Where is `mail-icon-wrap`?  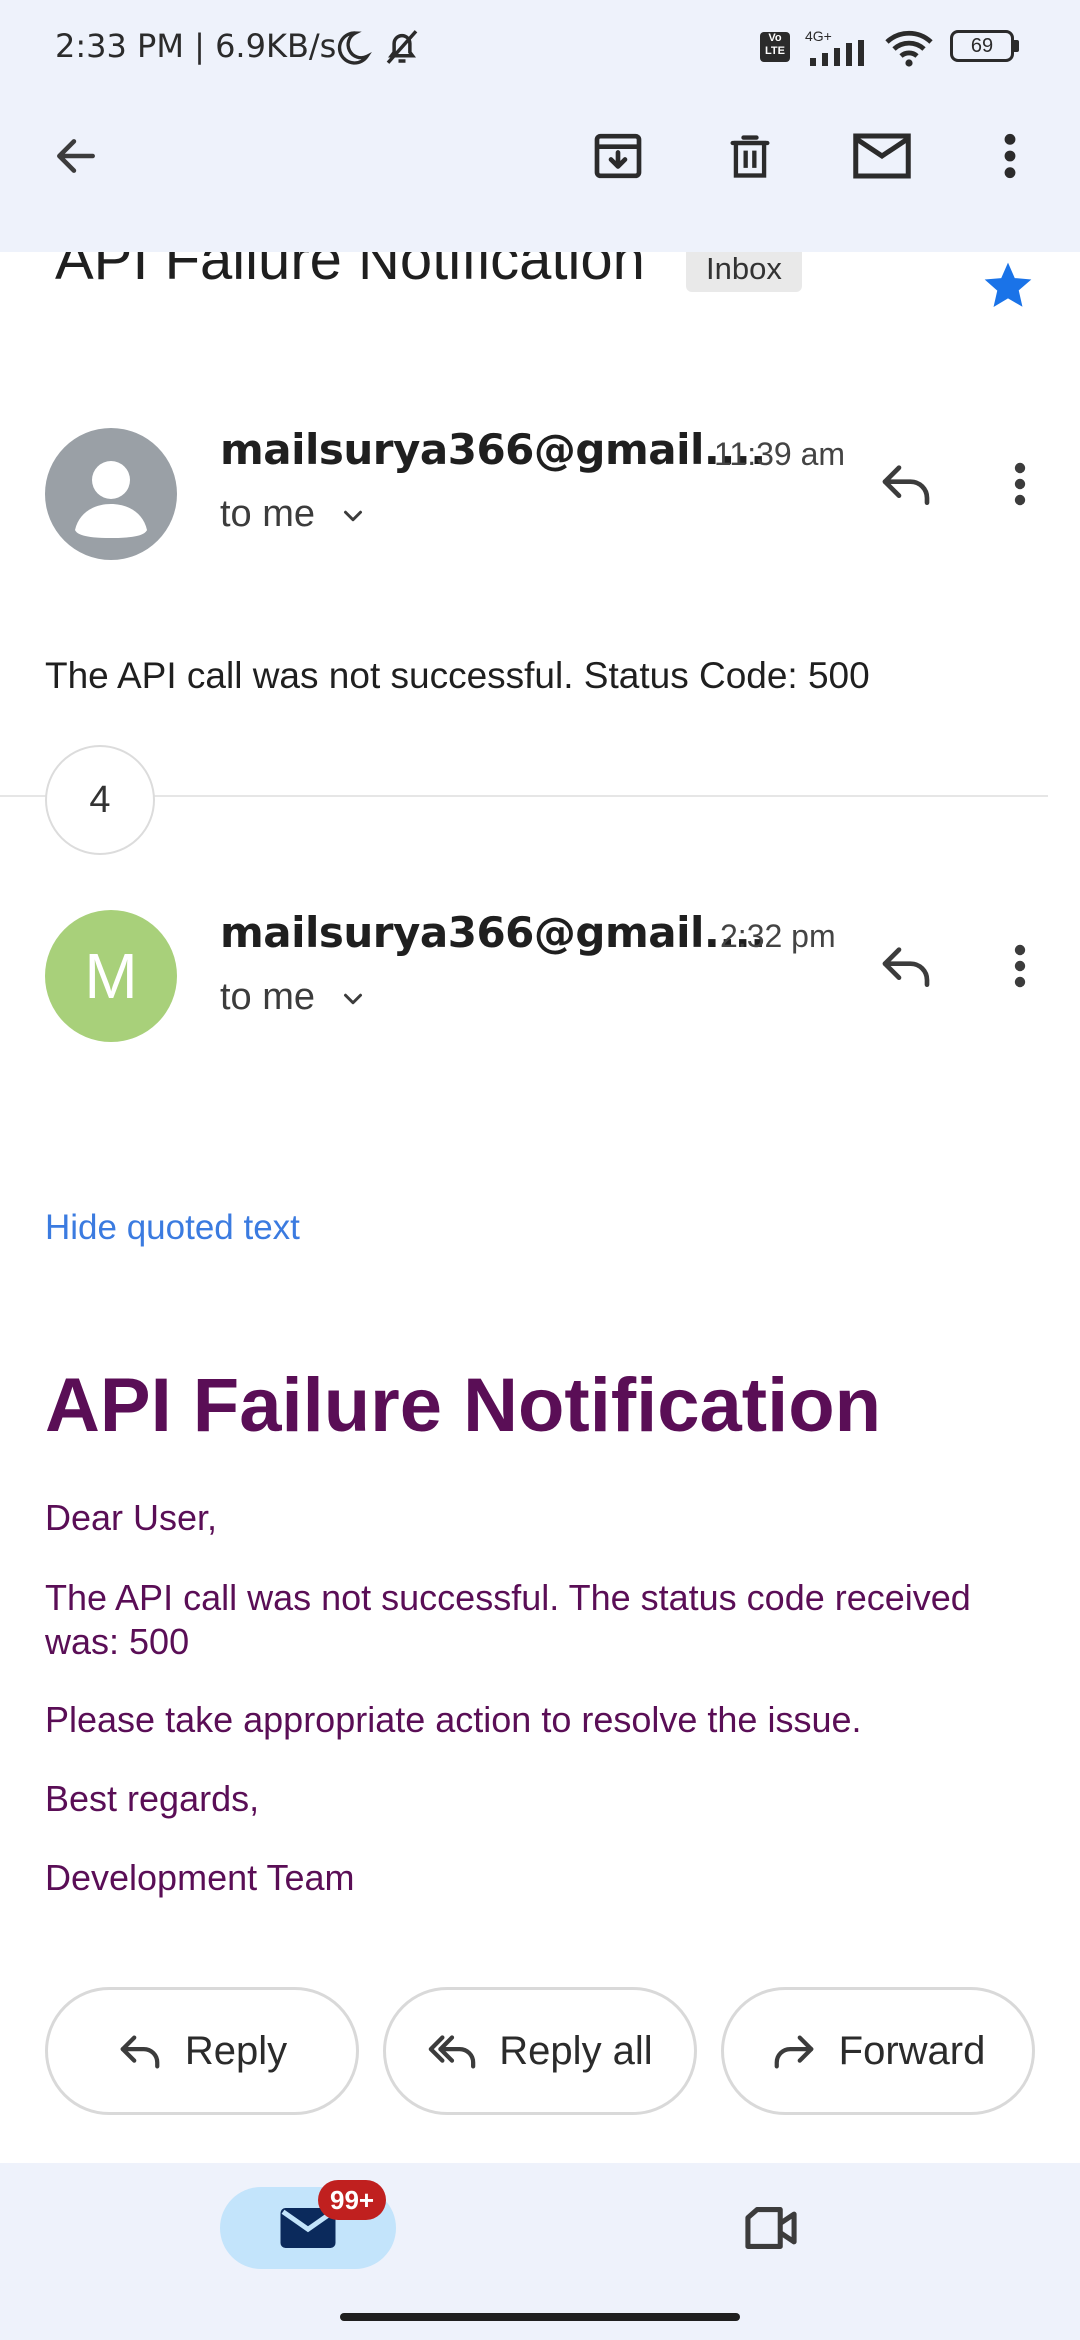
mail-icon-wrap is located at coordinates (882, 156).